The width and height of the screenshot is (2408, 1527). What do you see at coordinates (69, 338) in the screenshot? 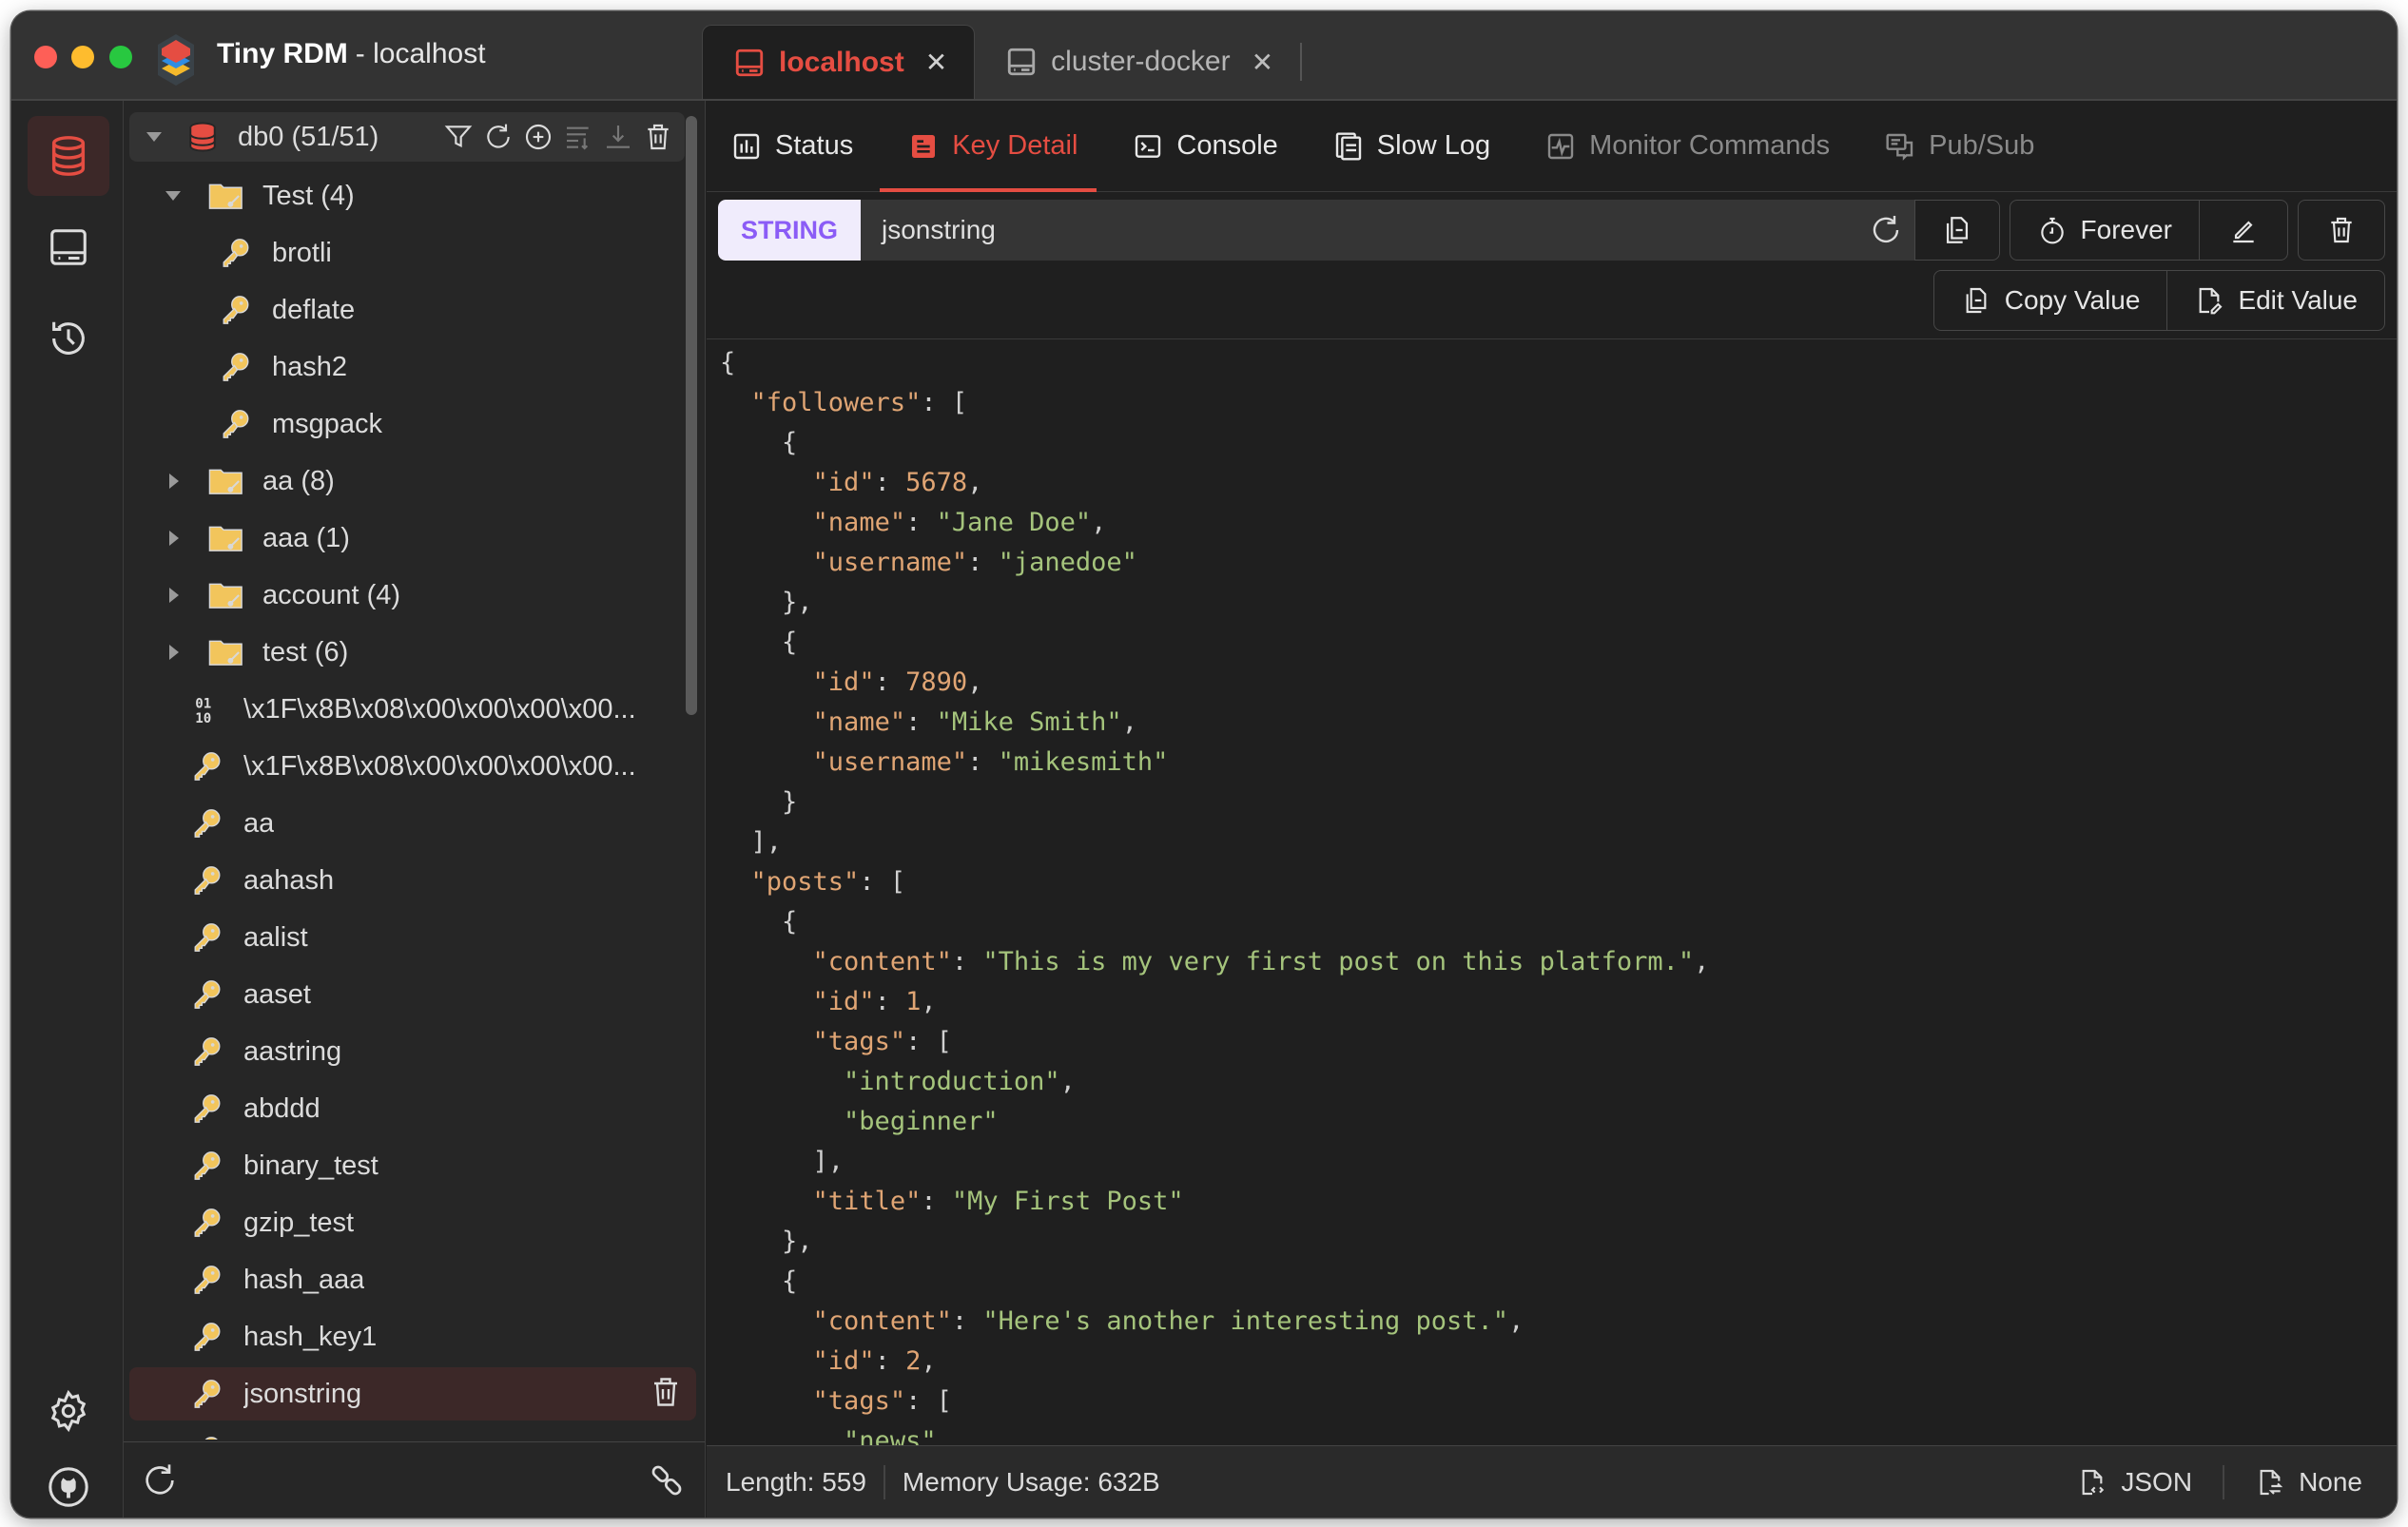
I see `rail-history-button` at bounding box center [69, 338].